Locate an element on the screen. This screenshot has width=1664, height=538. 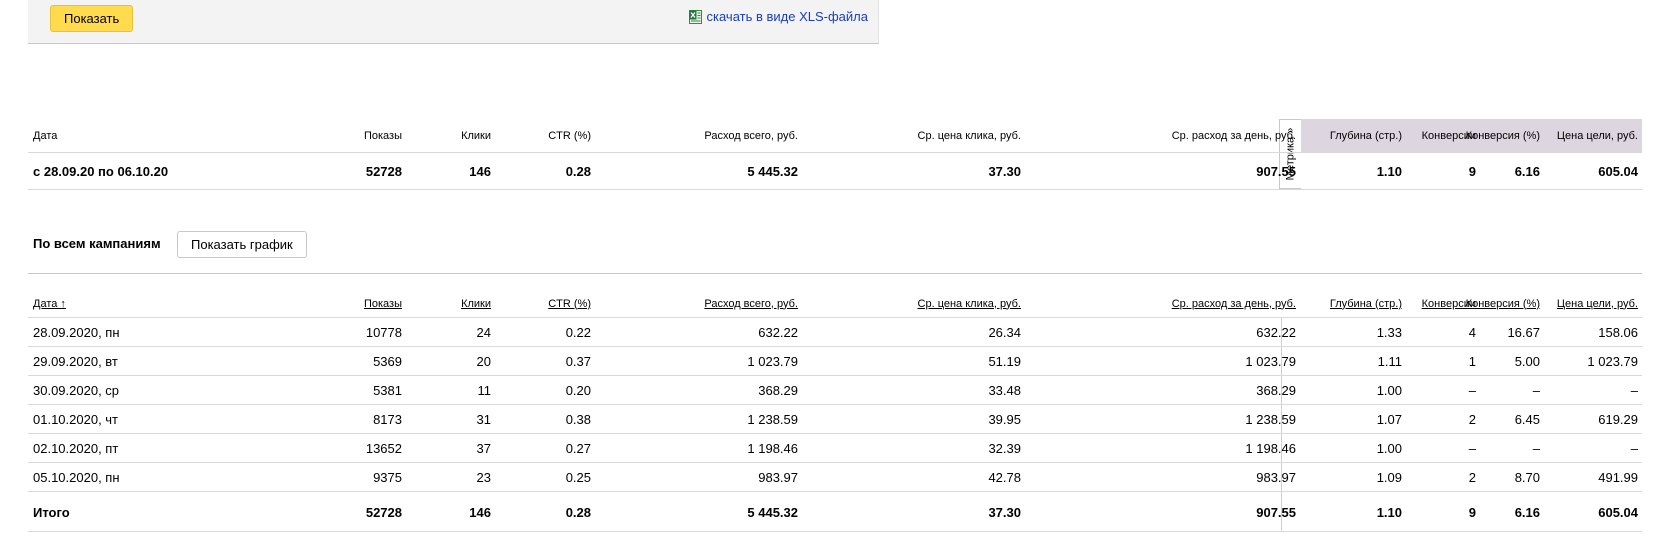
section-title: По всем кампаниям is located at coordinates (97, 243).